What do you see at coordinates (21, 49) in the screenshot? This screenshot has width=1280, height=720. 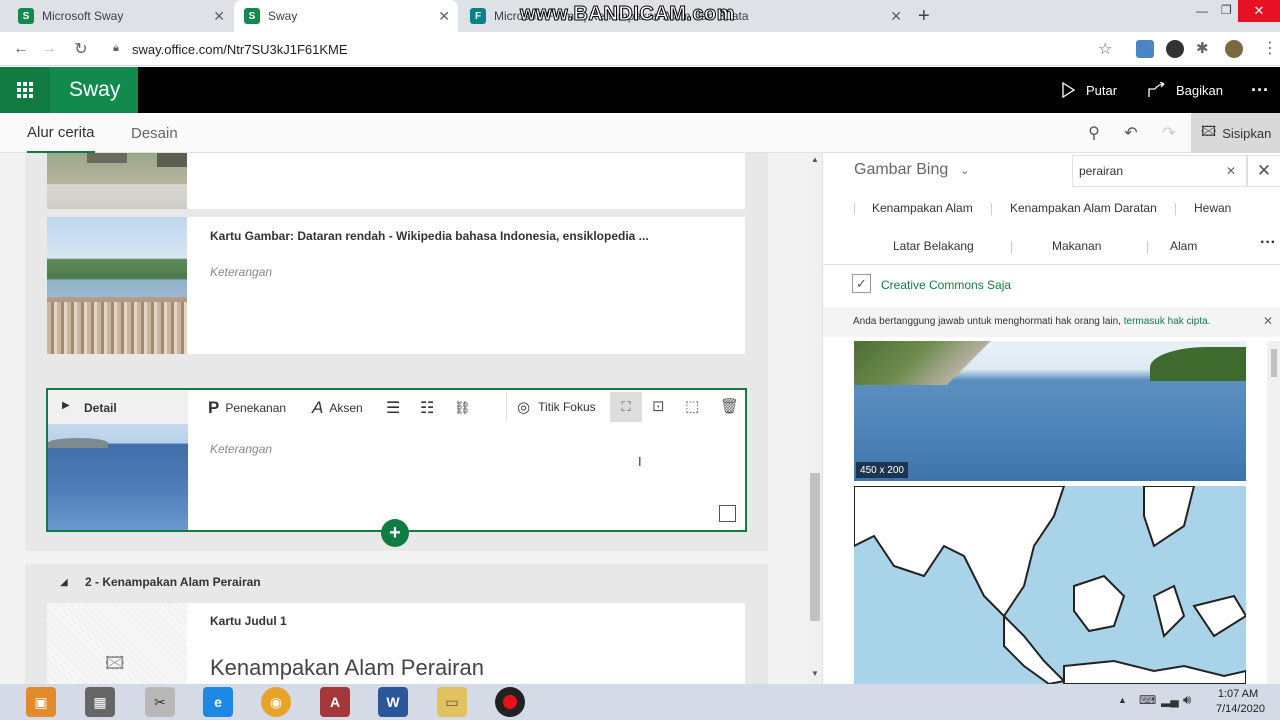 I see `back-icon: ←` at bounding box center [21, 49].